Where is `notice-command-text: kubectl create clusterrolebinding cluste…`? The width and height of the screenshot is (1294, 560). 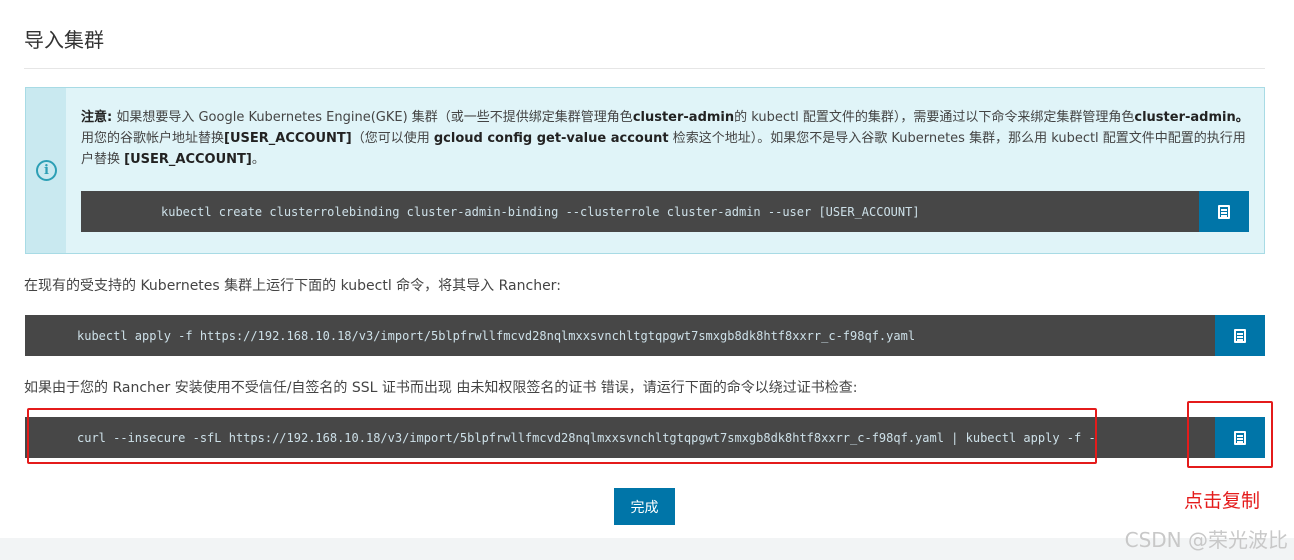 notice-command-text: kubectl create clusterrolebinding cluste… is located at coordinates (540, 212).